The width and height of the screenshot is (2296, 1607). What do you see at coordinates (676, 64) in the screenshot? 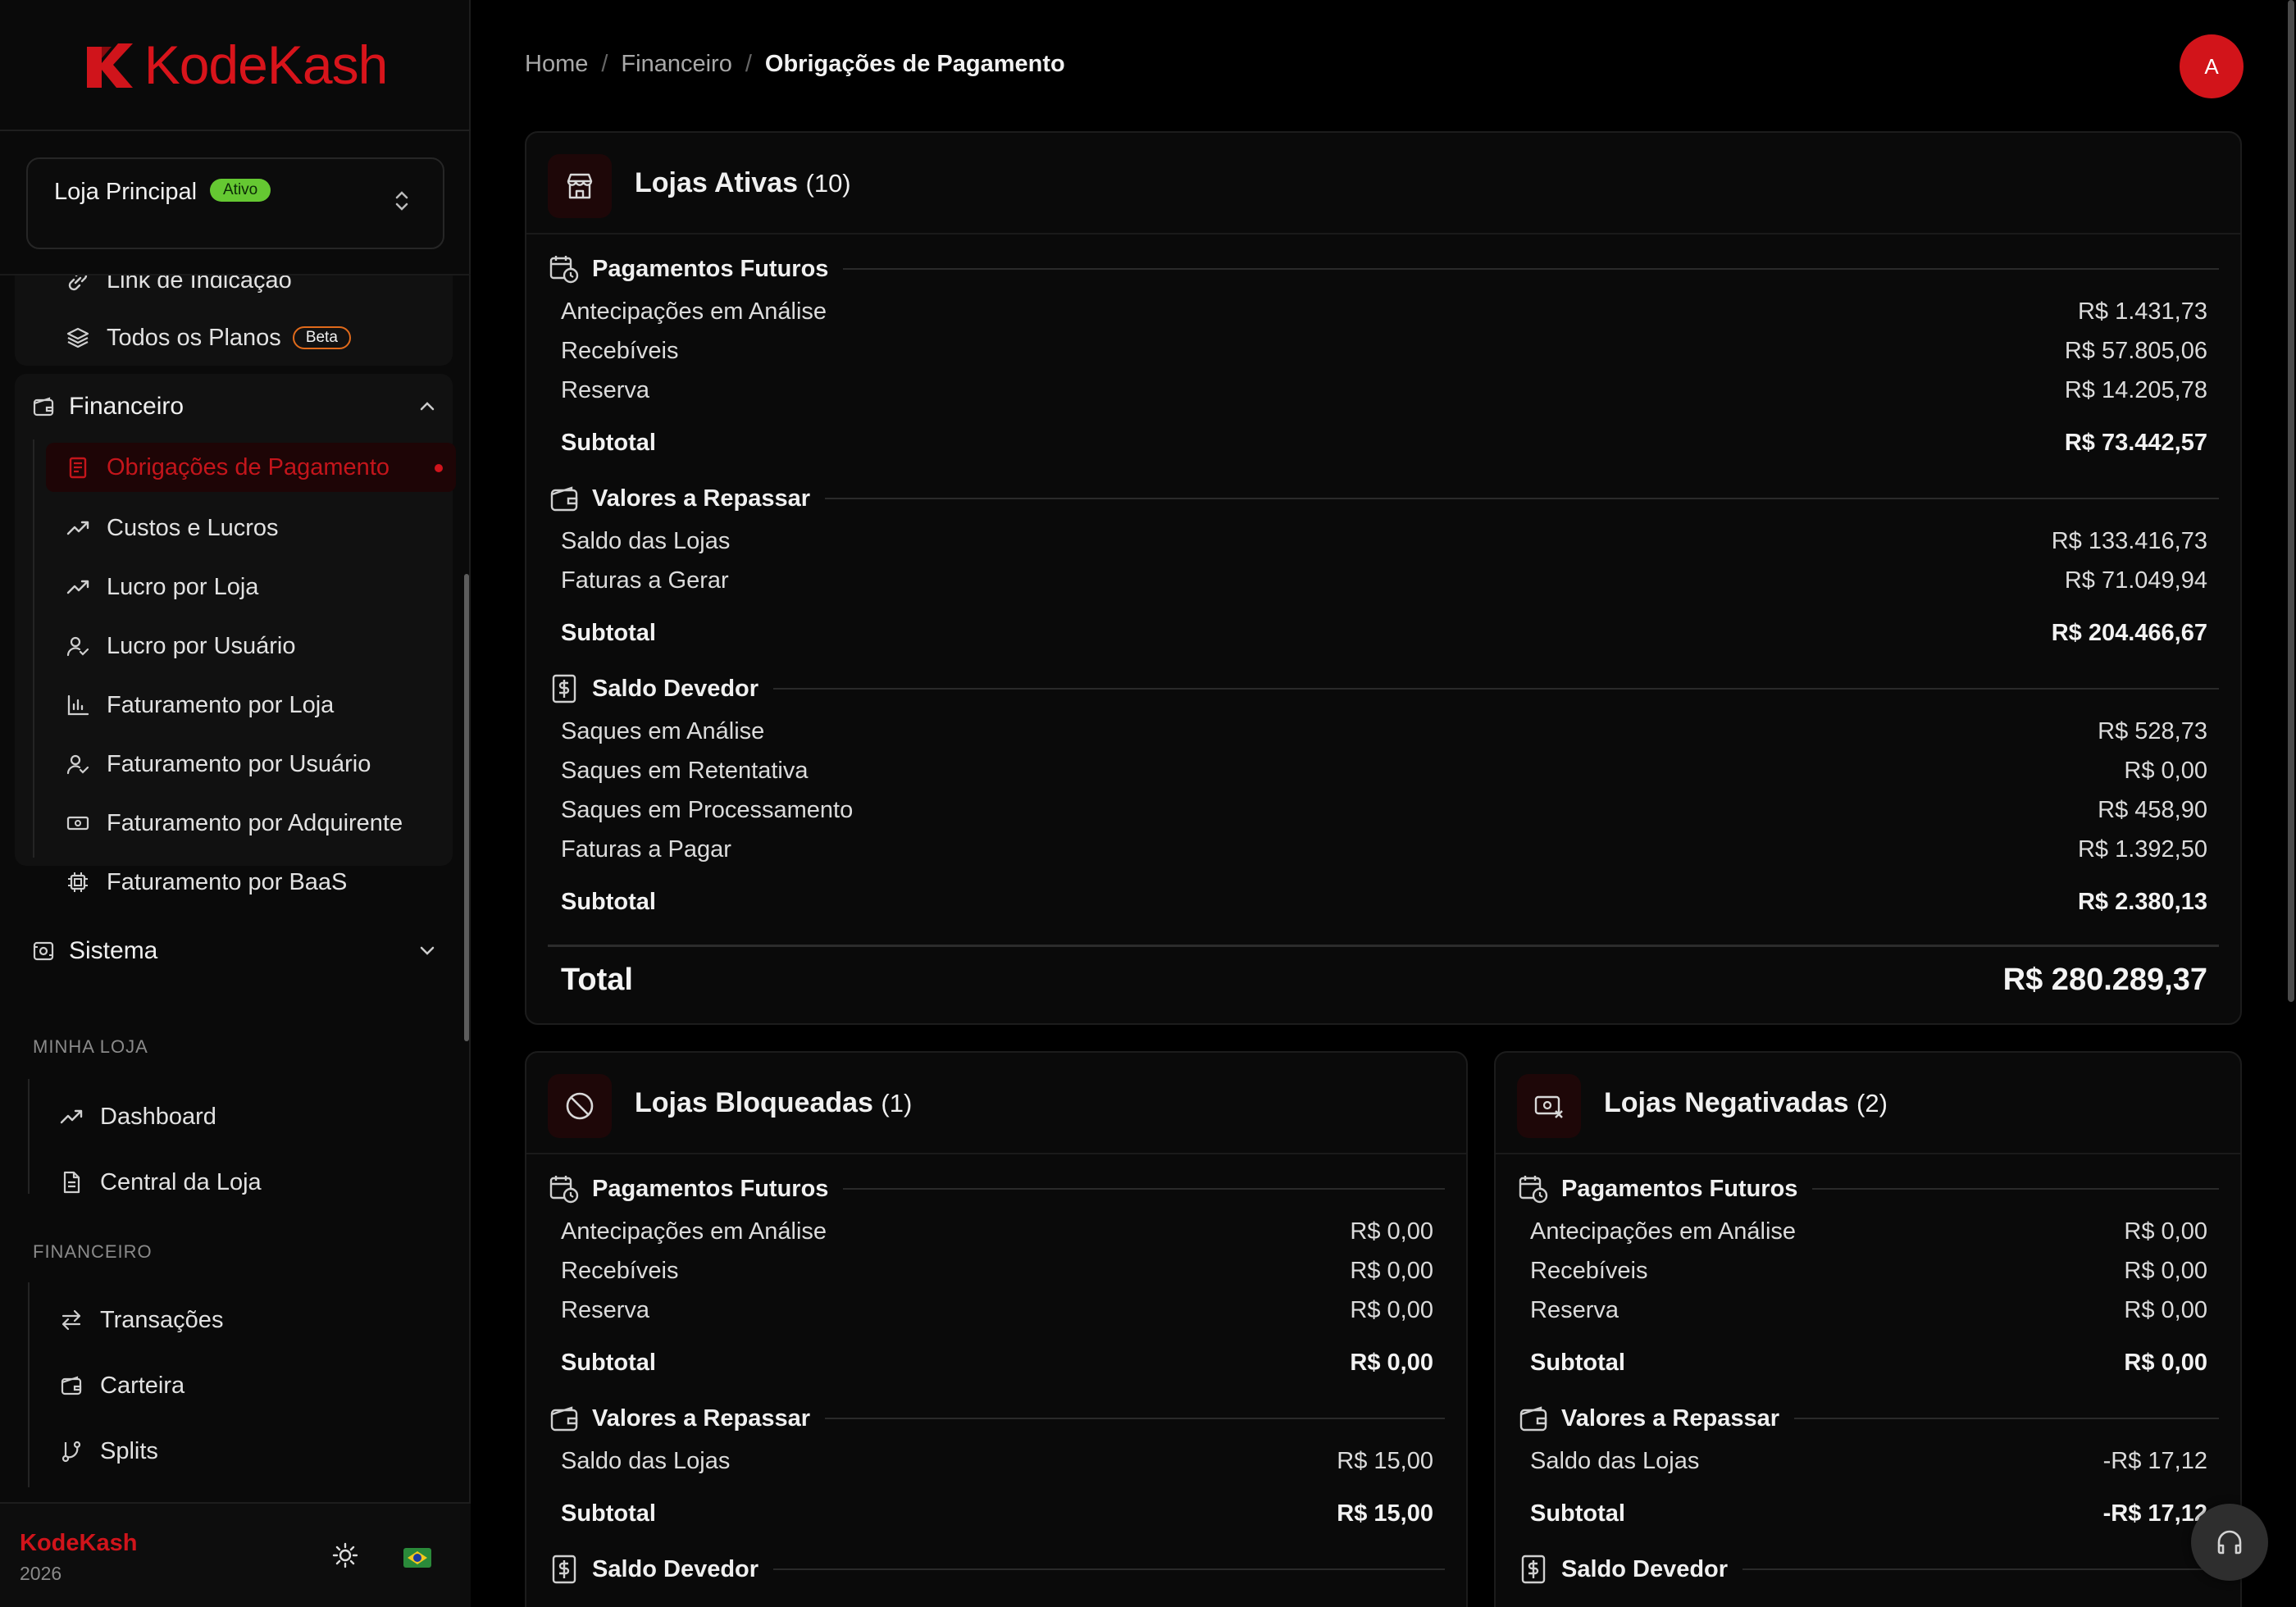
I see `breadcrumb-financeiro: Financeiro` at bounding box center [676, 64].